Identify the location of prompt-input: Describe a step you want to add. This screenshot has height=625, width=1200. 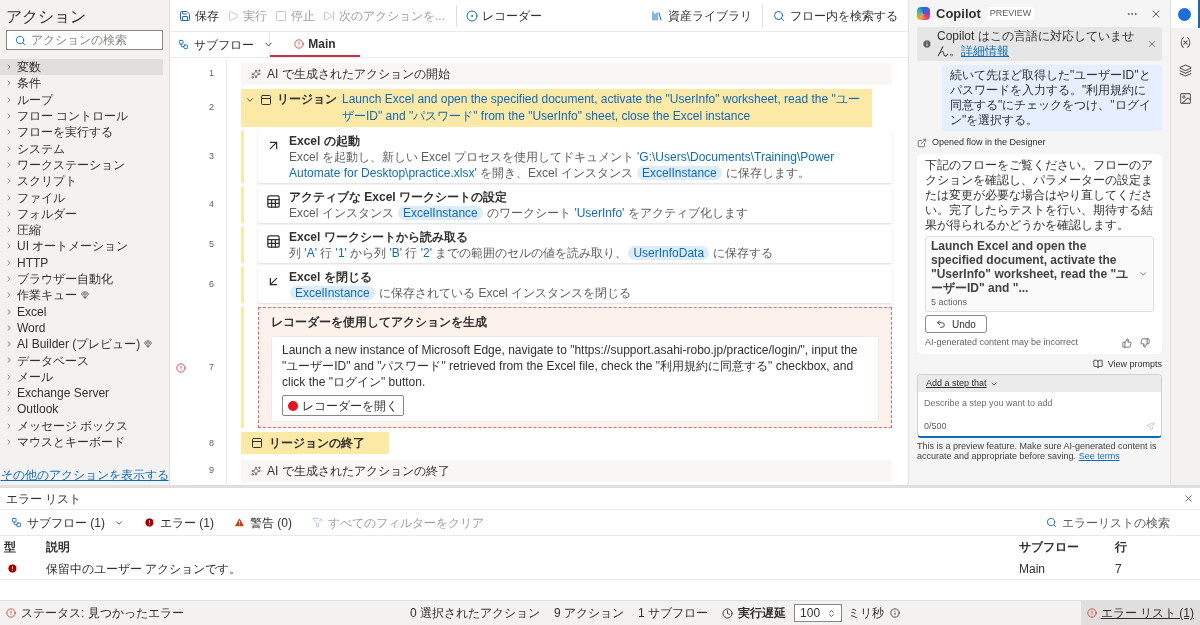
(1039, 406).